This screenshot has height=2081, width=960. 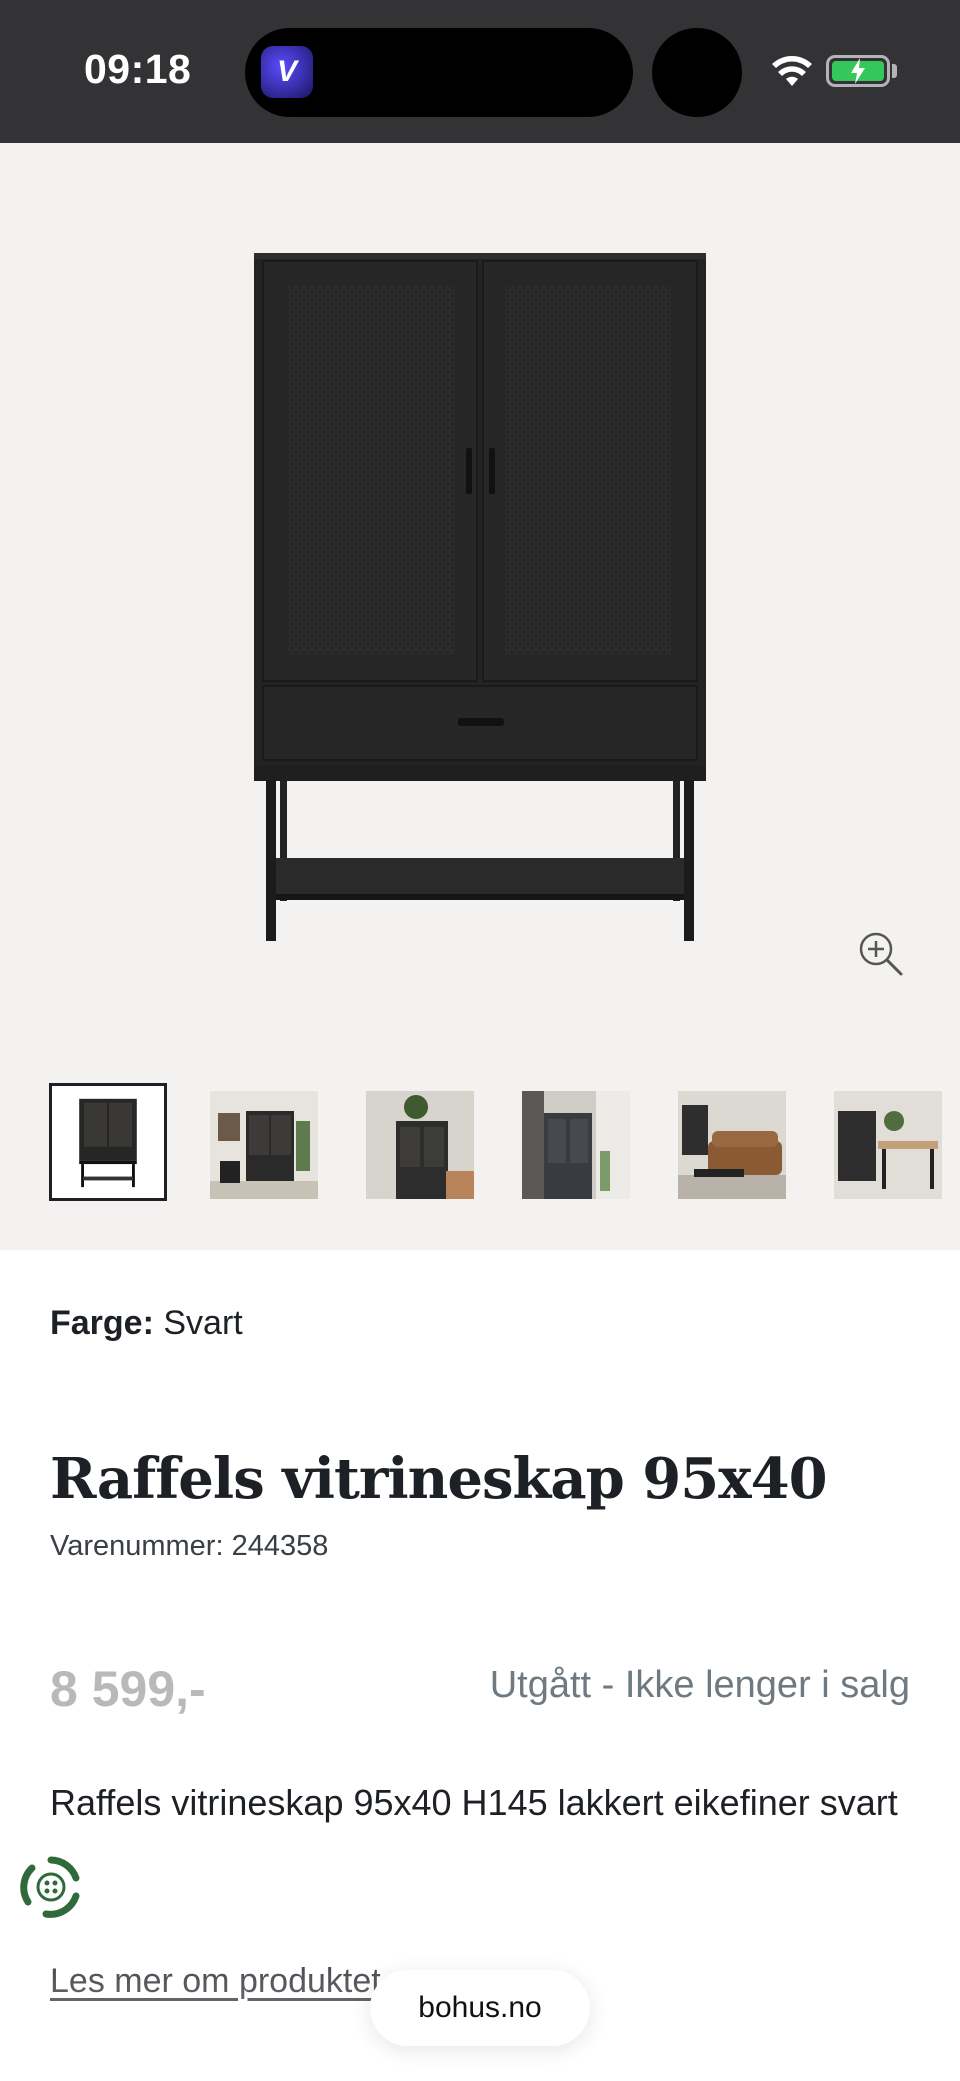 What do you see at coordinates (881, 954) in the screenshot?
I see `zoom-in-icon` at bounding box center [881, 954].